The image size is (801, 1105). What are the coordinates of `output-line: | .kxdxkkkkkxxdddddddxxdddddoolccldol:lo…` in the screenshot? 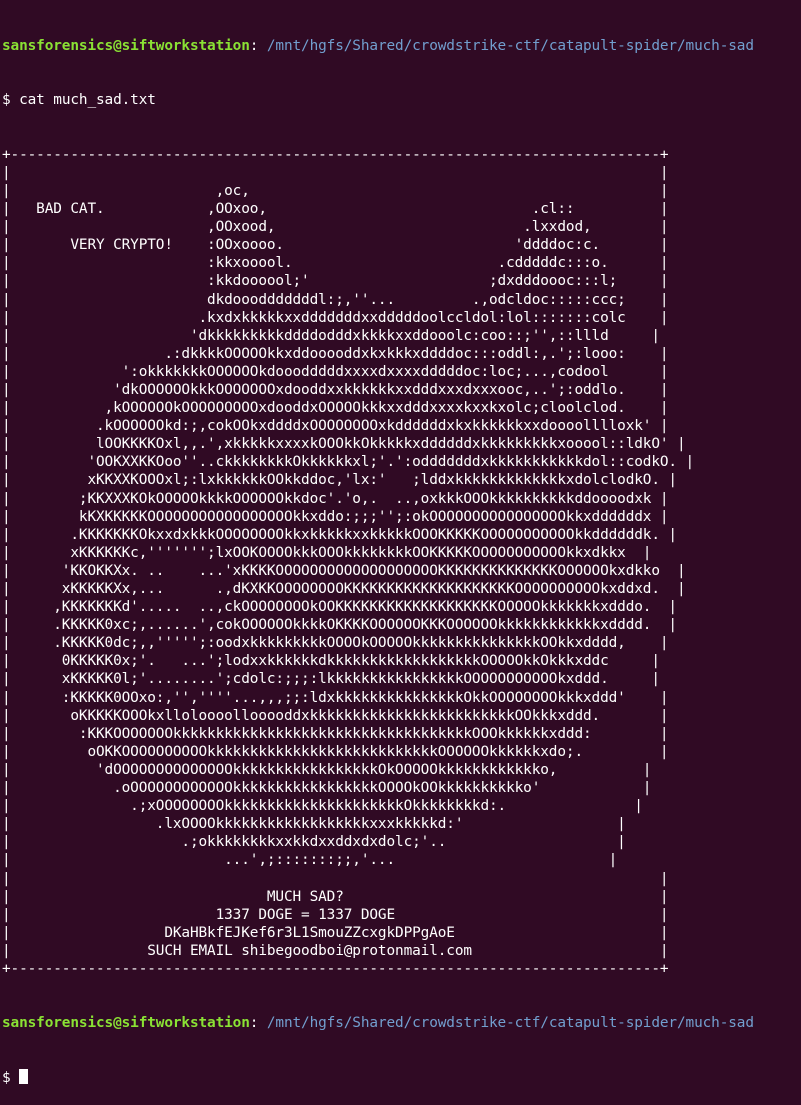 It's located at (335, 317).